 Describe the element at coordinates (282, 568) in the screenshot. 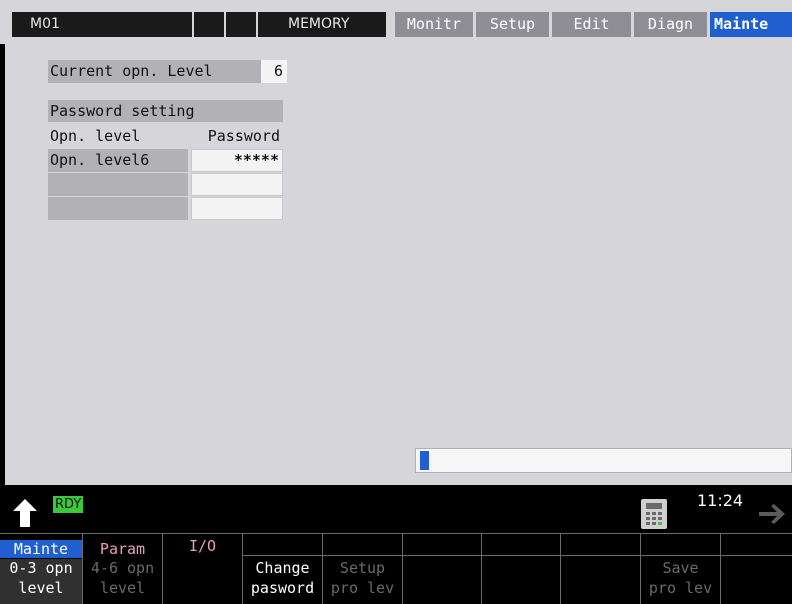

I see `softkey-line1: Change` at that location.